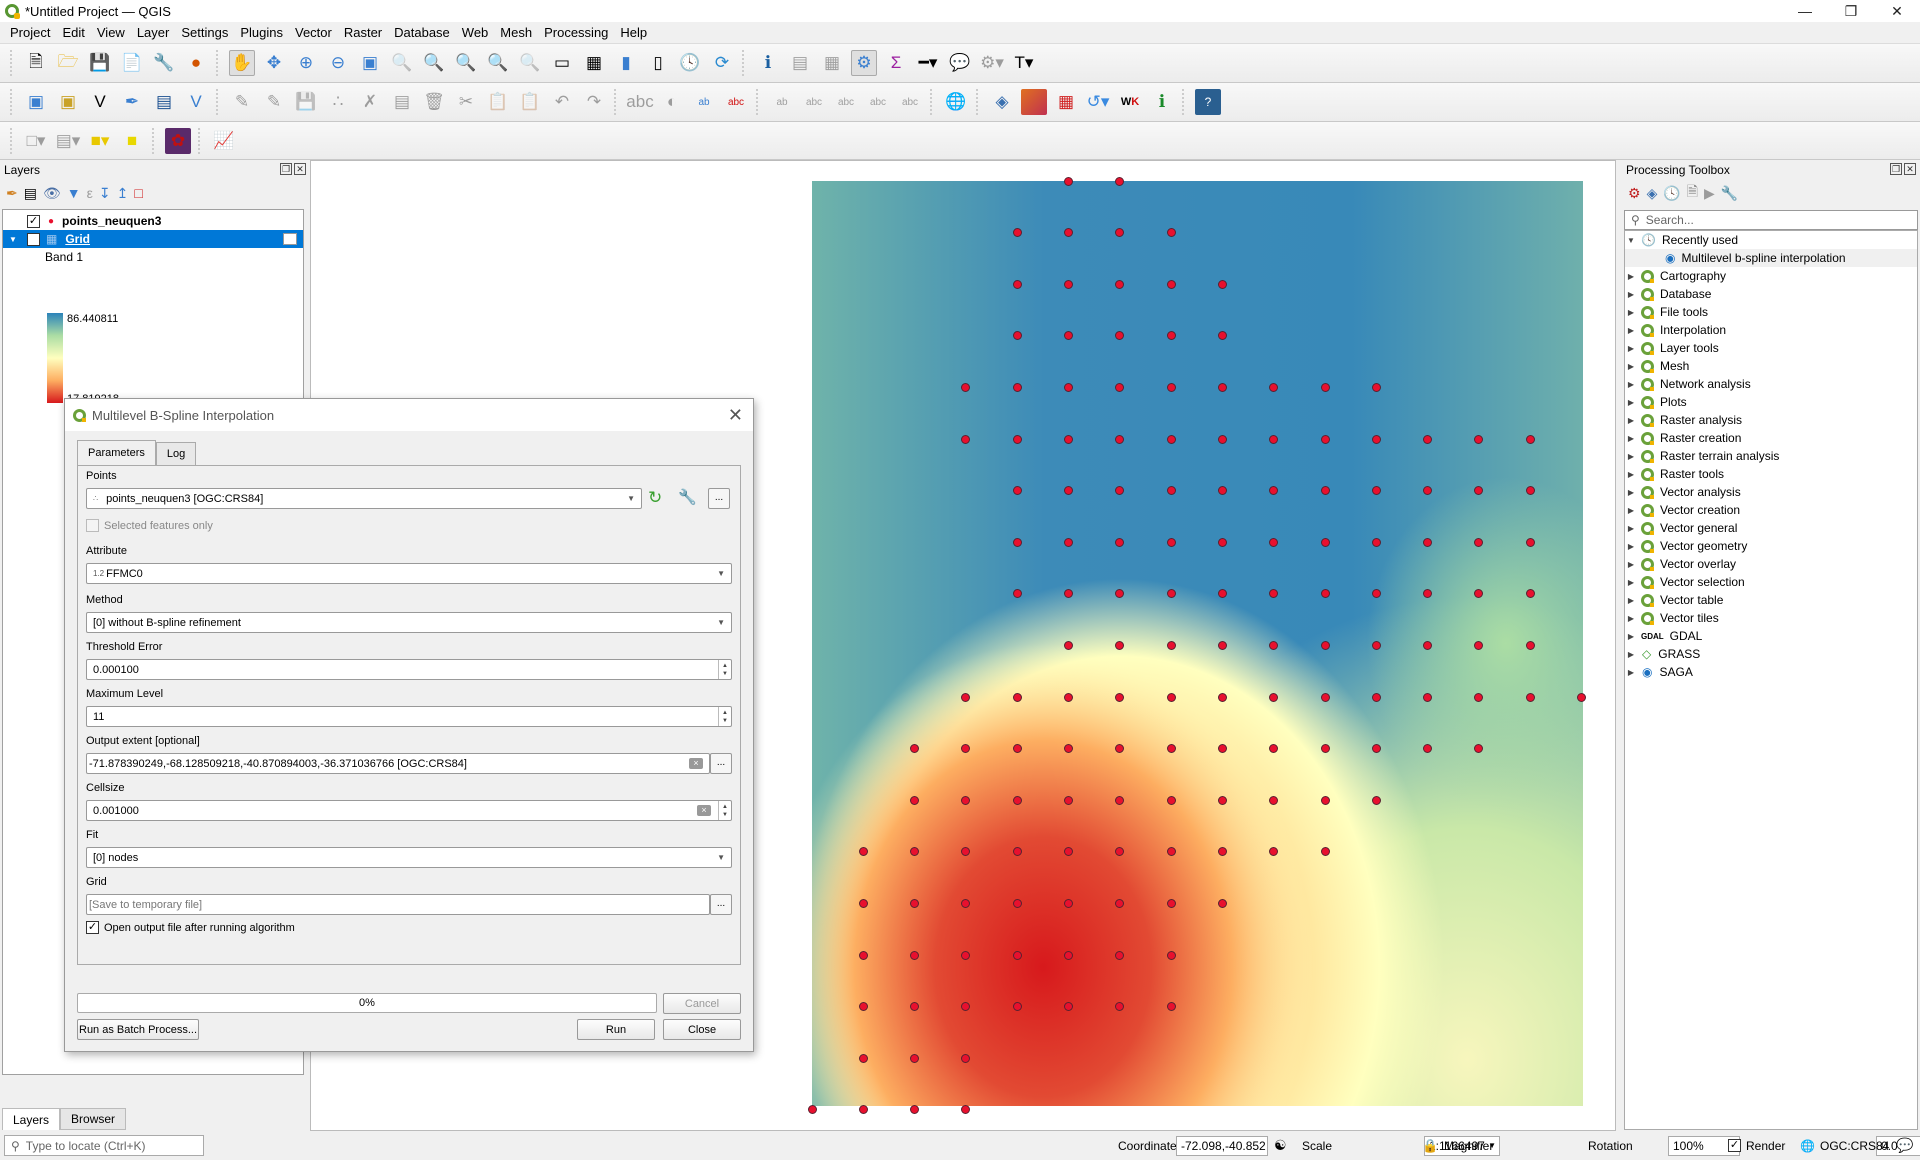 The height and width of the screenshot is (1160, 1920). Describe the element at coordinates (530, 102) in the screenshot. I see `paste-icon: 📋` at that location.